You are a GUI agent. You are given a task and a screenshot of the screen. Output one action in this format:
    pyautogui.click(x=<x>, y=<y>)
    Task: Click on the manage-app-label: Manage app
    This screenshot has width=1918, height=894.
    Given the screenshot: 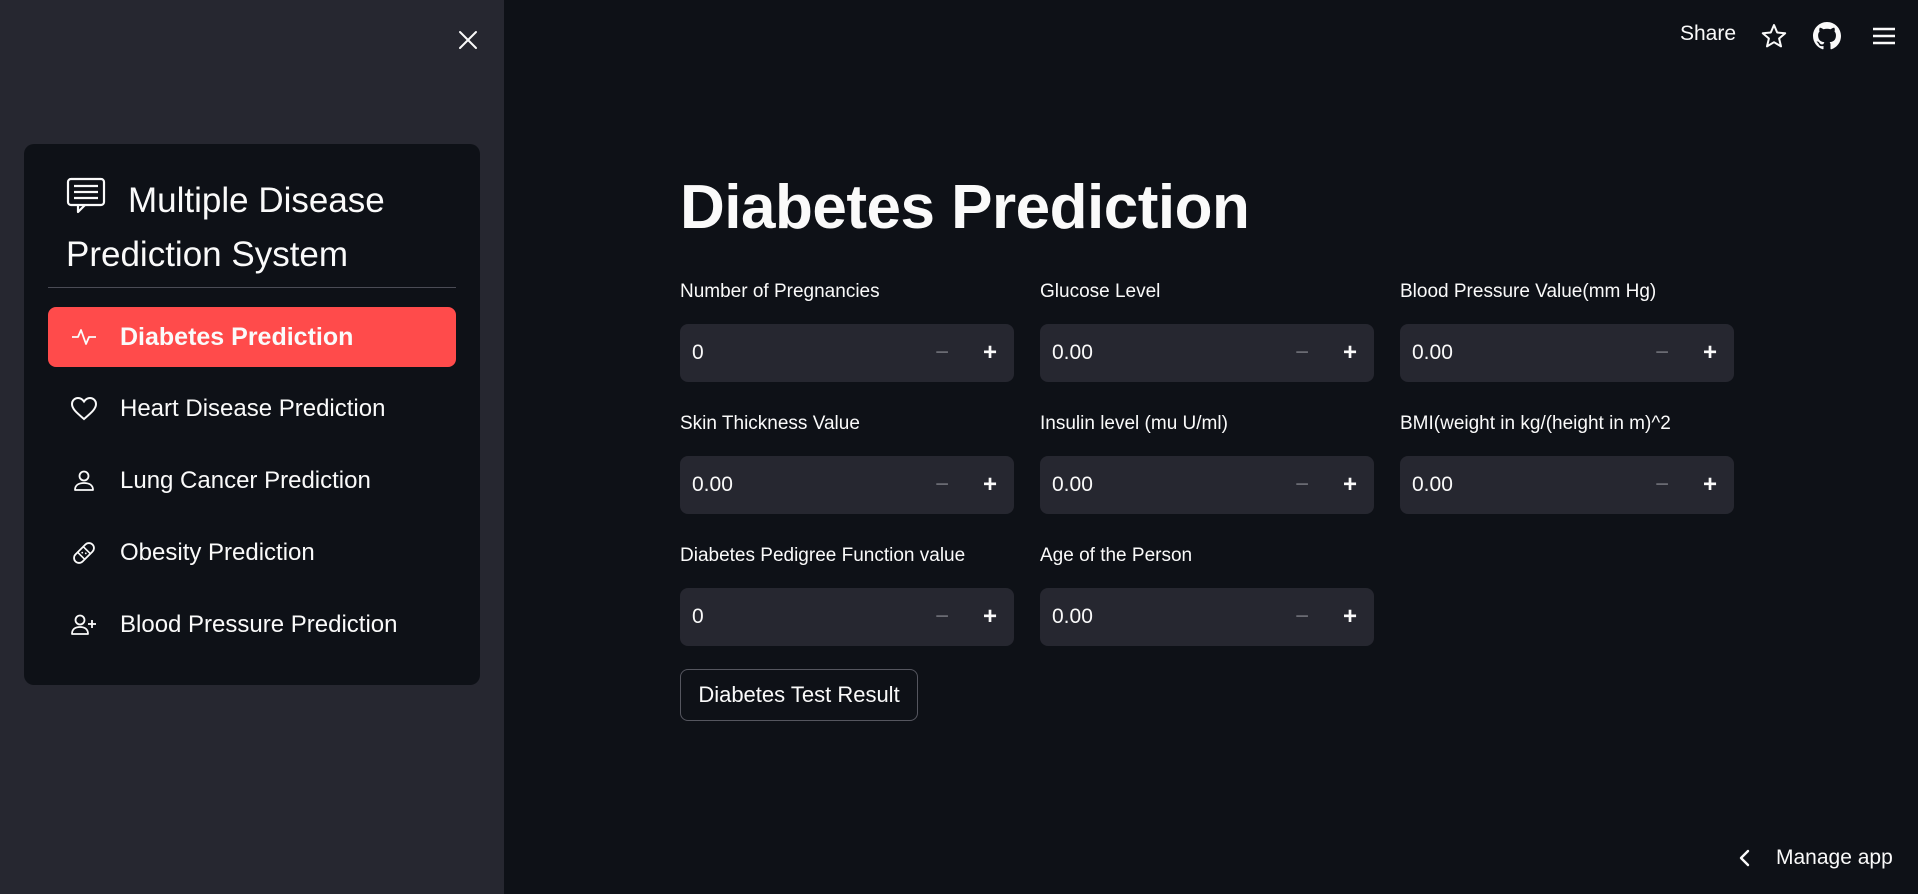 What is the action you would take?
    pyautogui.click(x=1834, y=857)
    